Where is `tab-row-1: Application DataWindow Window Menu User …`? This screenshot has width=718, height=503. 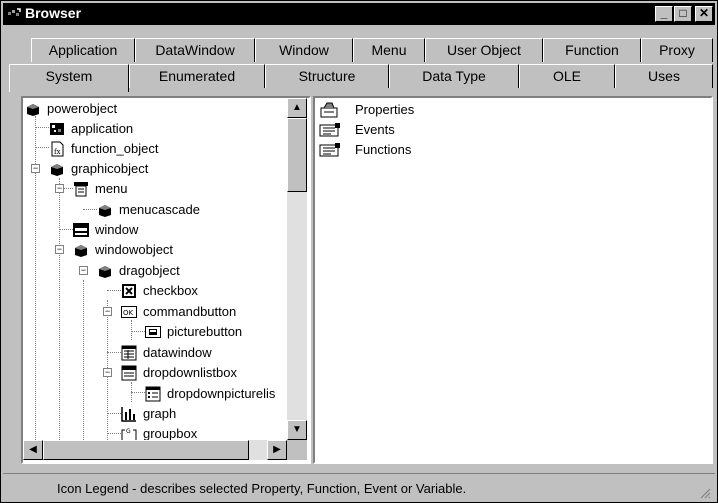
tab-row-1: Application DataWindow Window Menu User … is located at coordinates (361, 50).